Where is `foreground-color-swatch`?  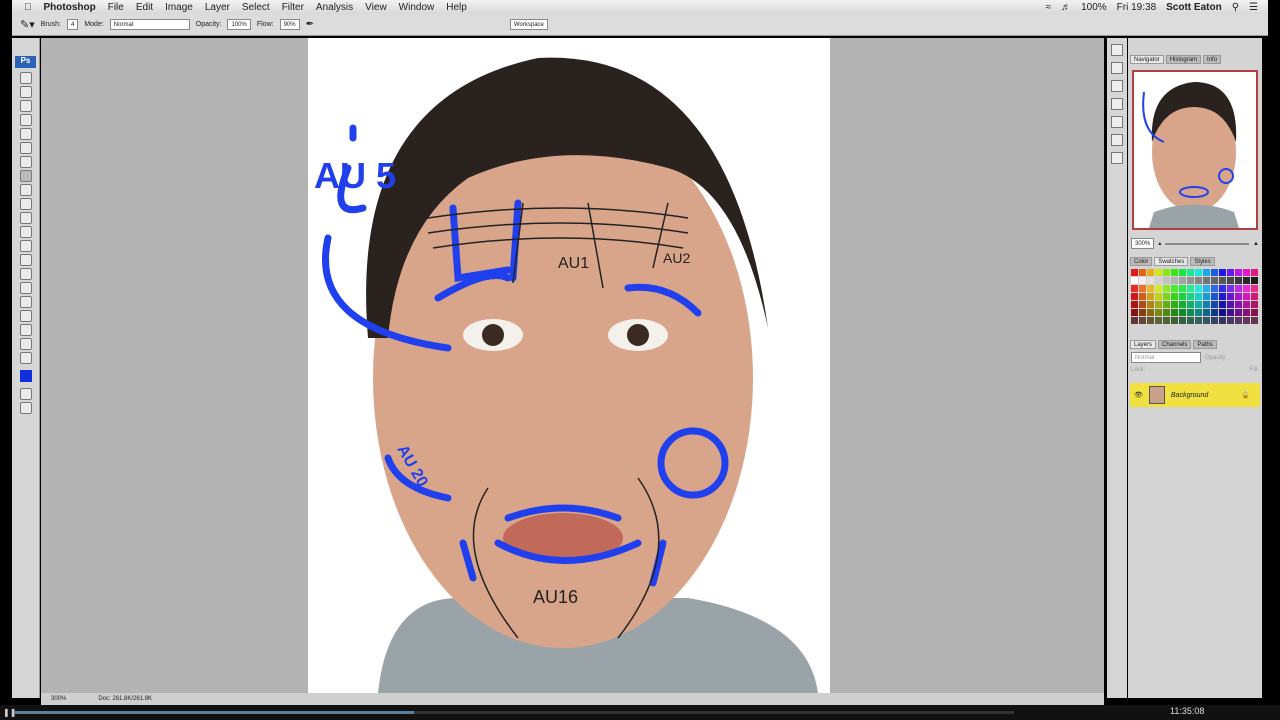
foreground-color-swatch is located at coordinates (26, 376).